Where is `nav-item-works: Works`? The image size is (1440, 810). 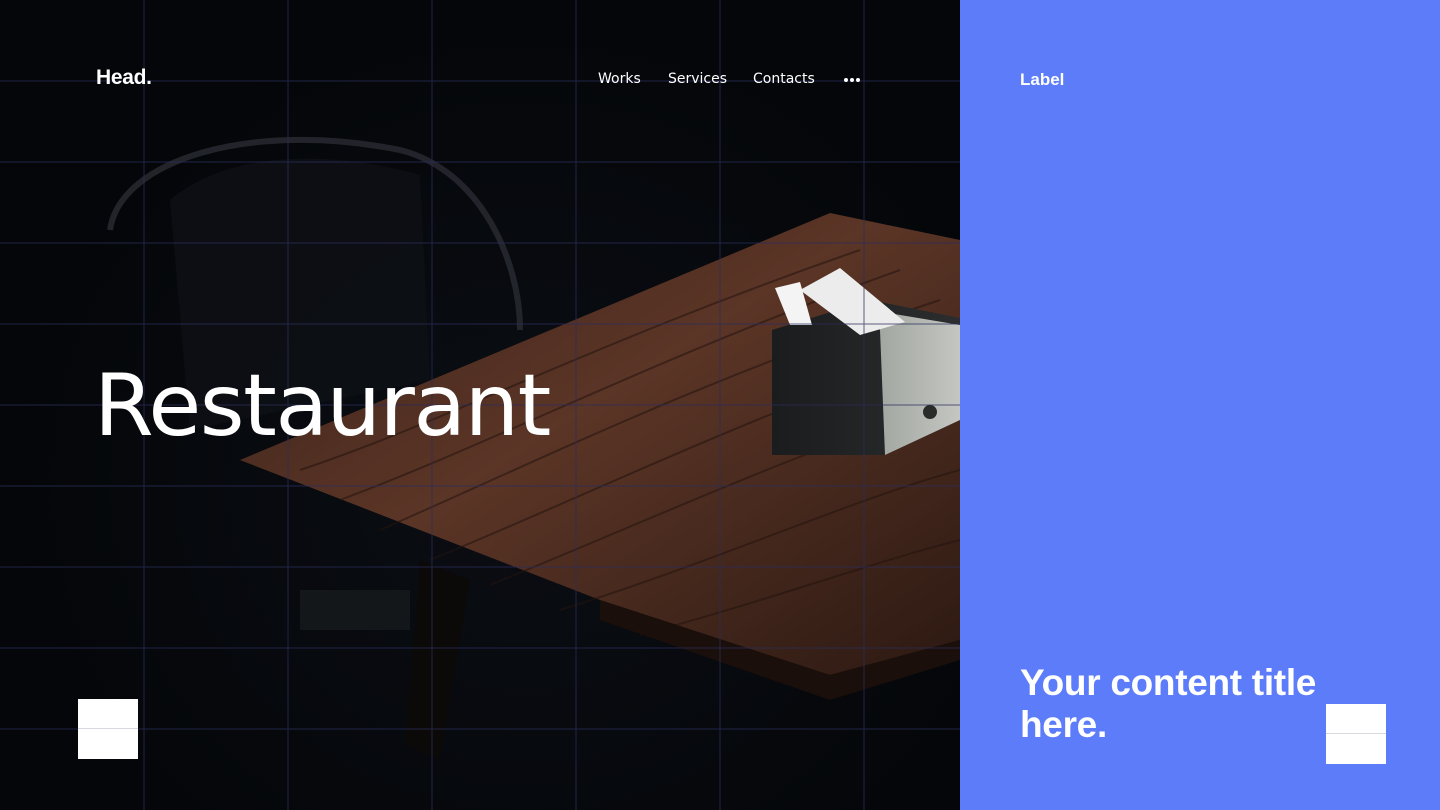 nav-item-works: Works is located at coordinates (619, 79).